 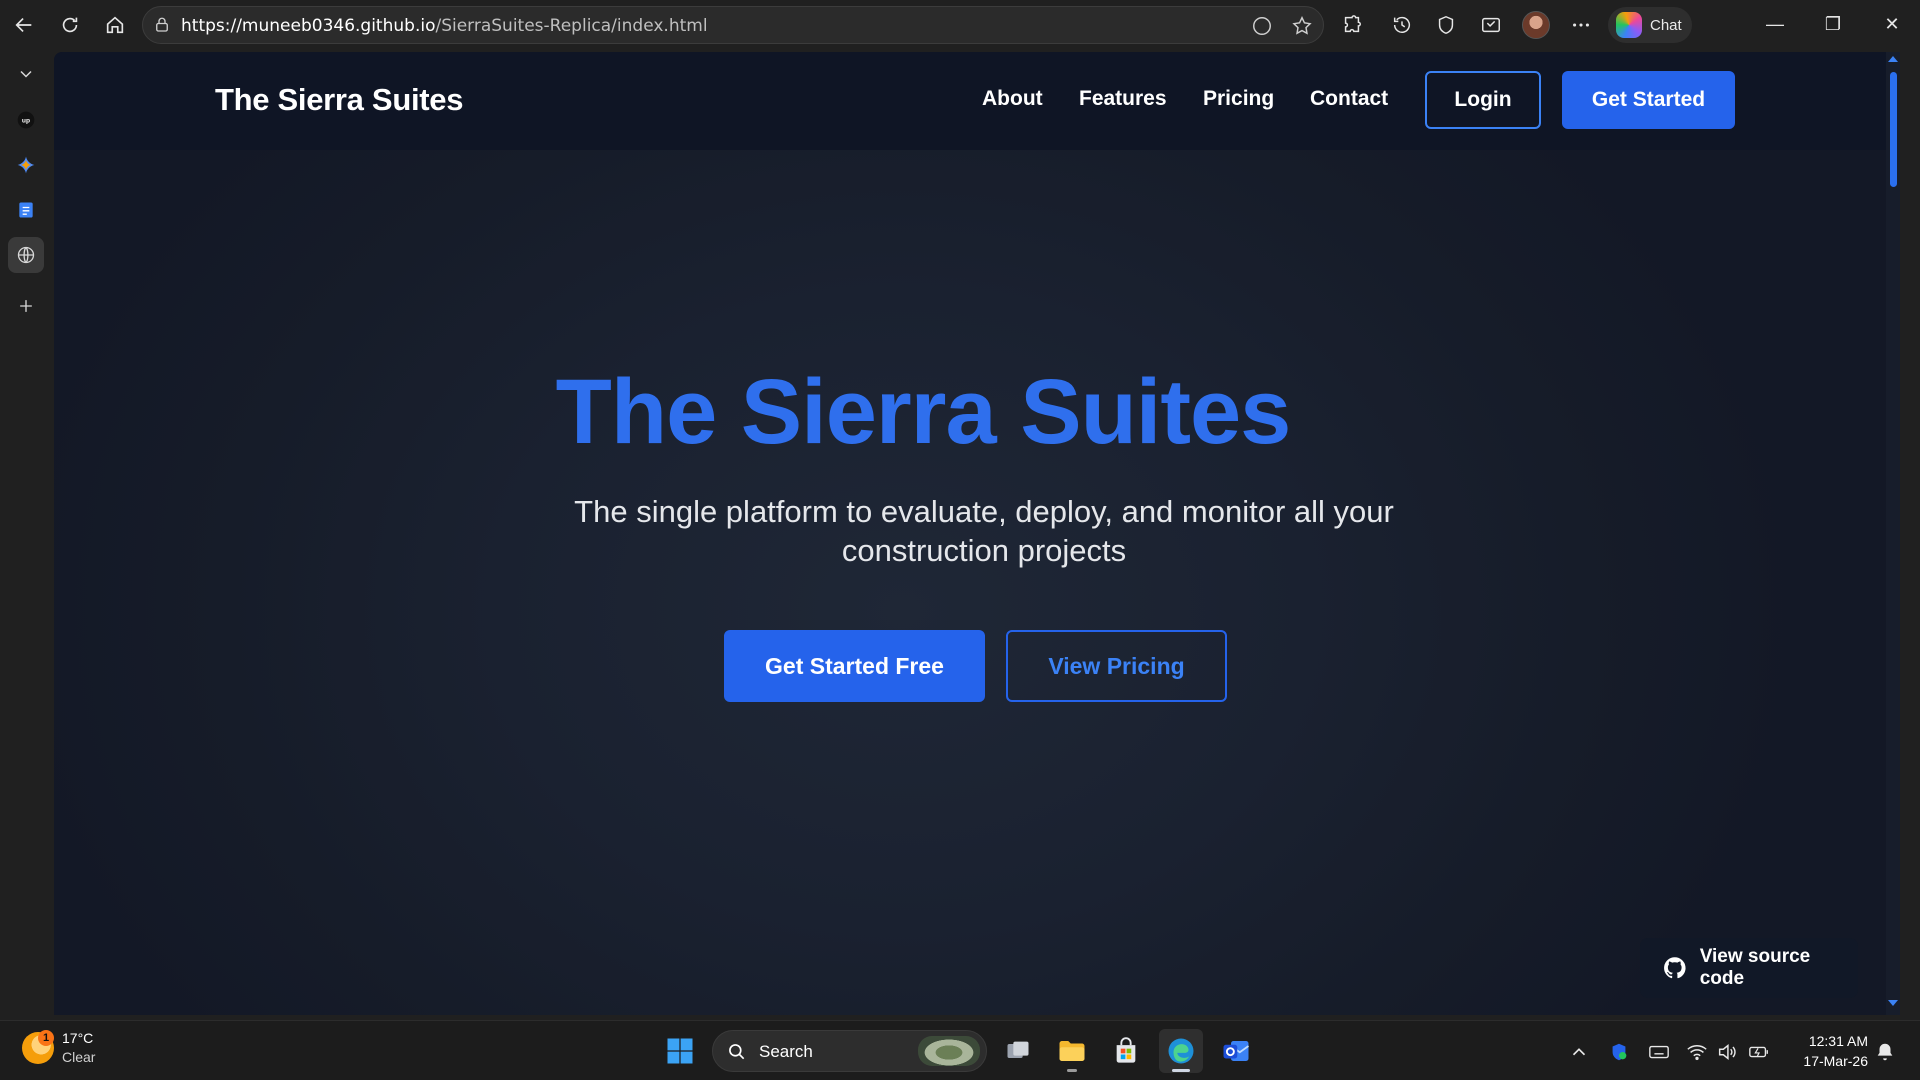 What do you see at coordinates (984, 550) in the screenshot?
I see `hero-subtitle-line-2: construction projects` at bounding box center [984, 550].